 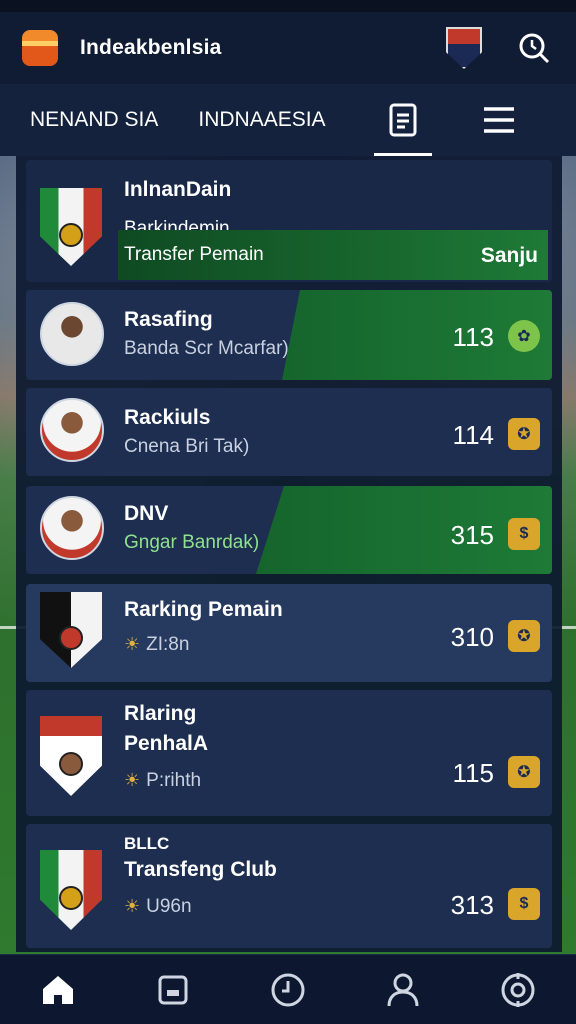 What do you see at coordinates (403, 990) in the screenshot?
I see `profile-icon` at bounding box center [403, 990].